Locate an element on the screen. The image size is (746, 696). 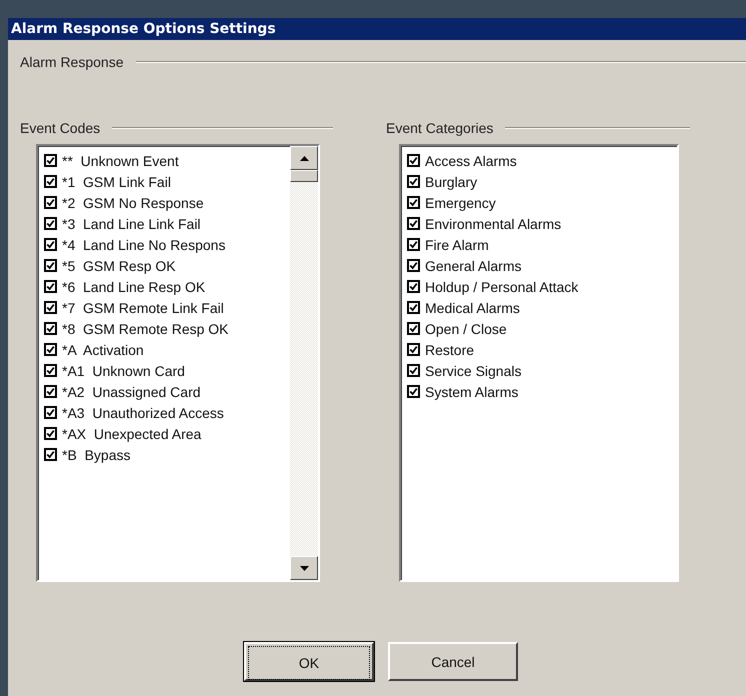
list-item: Open / Close is located at coordinates (466, 328).